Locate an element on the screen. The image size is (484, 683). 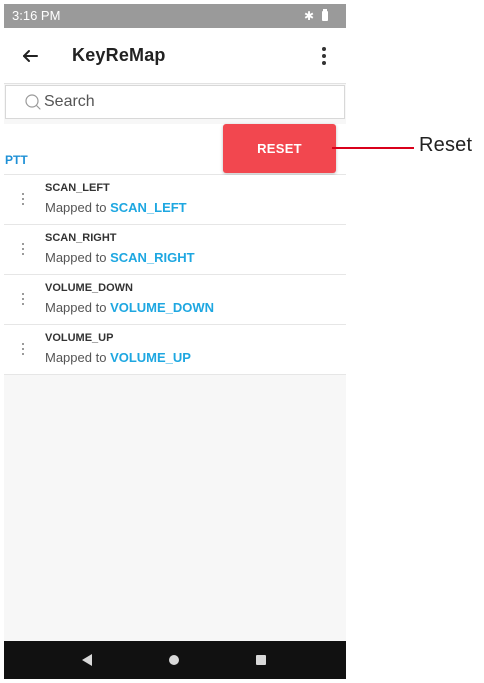
ptt-group-header: PTT RESET is located at coordinates (175, 149).